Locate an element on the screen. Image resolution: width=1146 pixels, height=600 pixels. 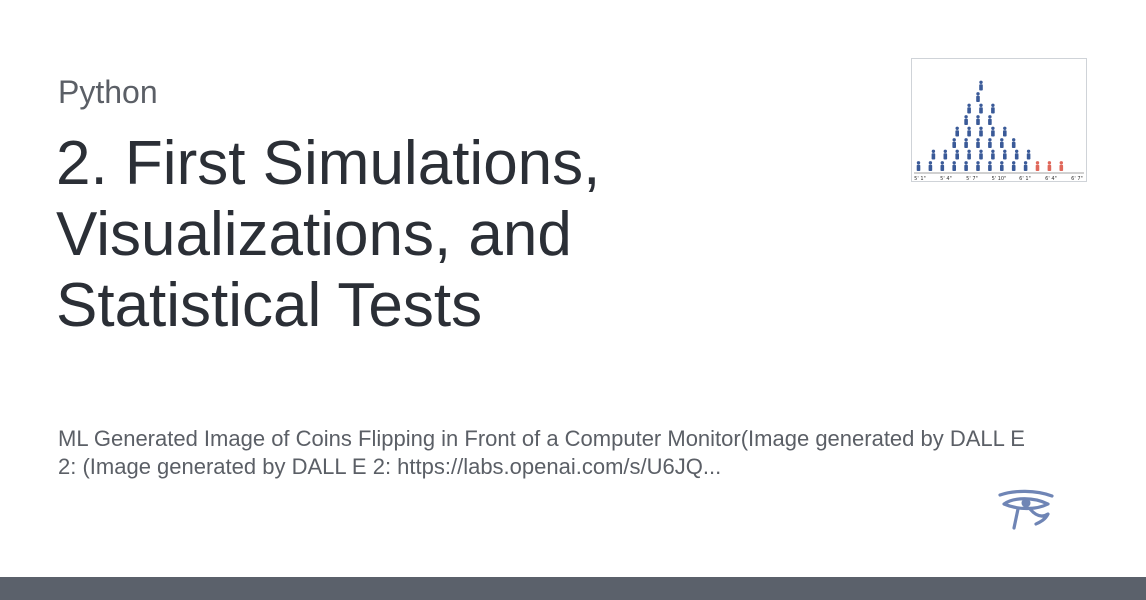
tick-label: 6' 1" is located at coordinates (1025, 178).